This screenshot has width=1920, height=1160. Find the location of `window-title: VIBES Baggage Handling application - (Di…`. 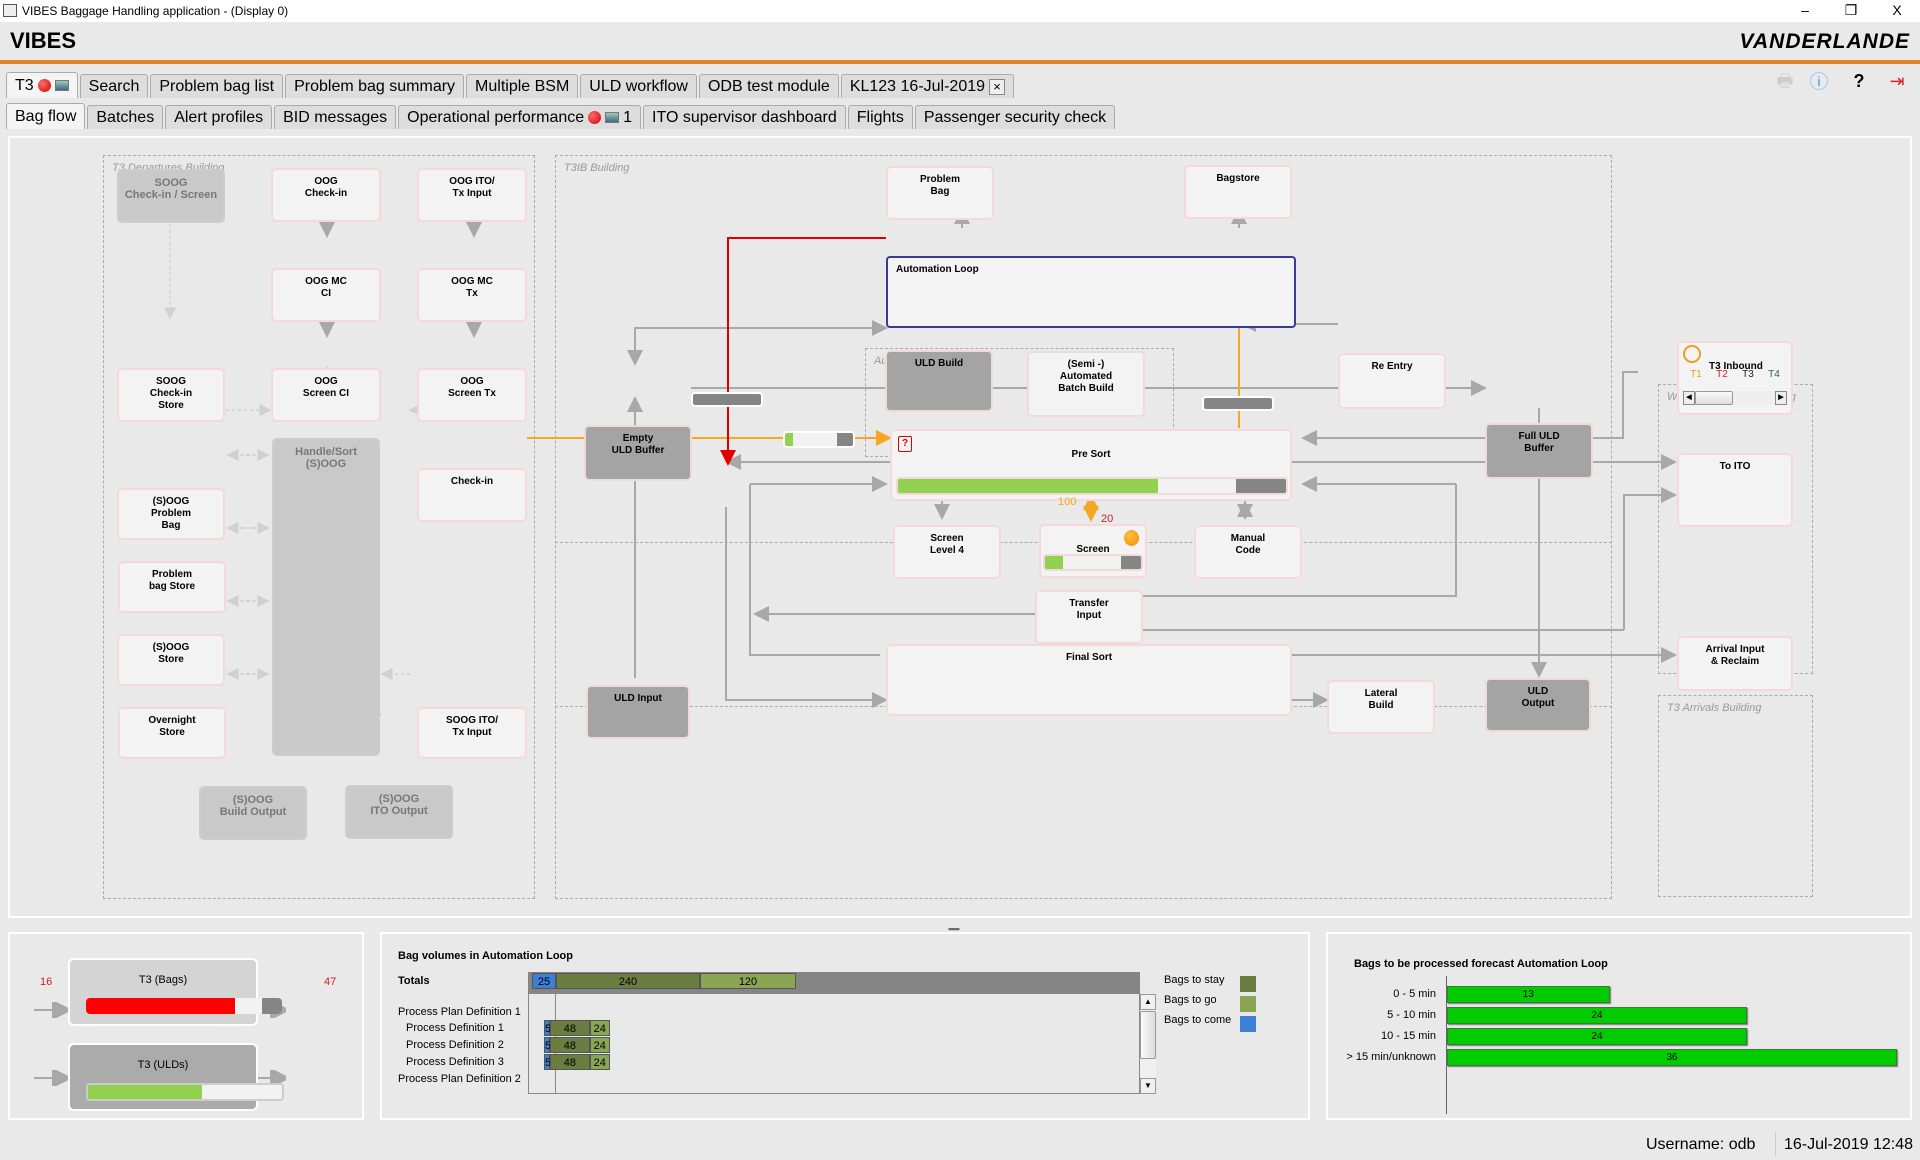

window-title: VIBES Baggage Handling application - (Di… is located at coordinates (155, 11).